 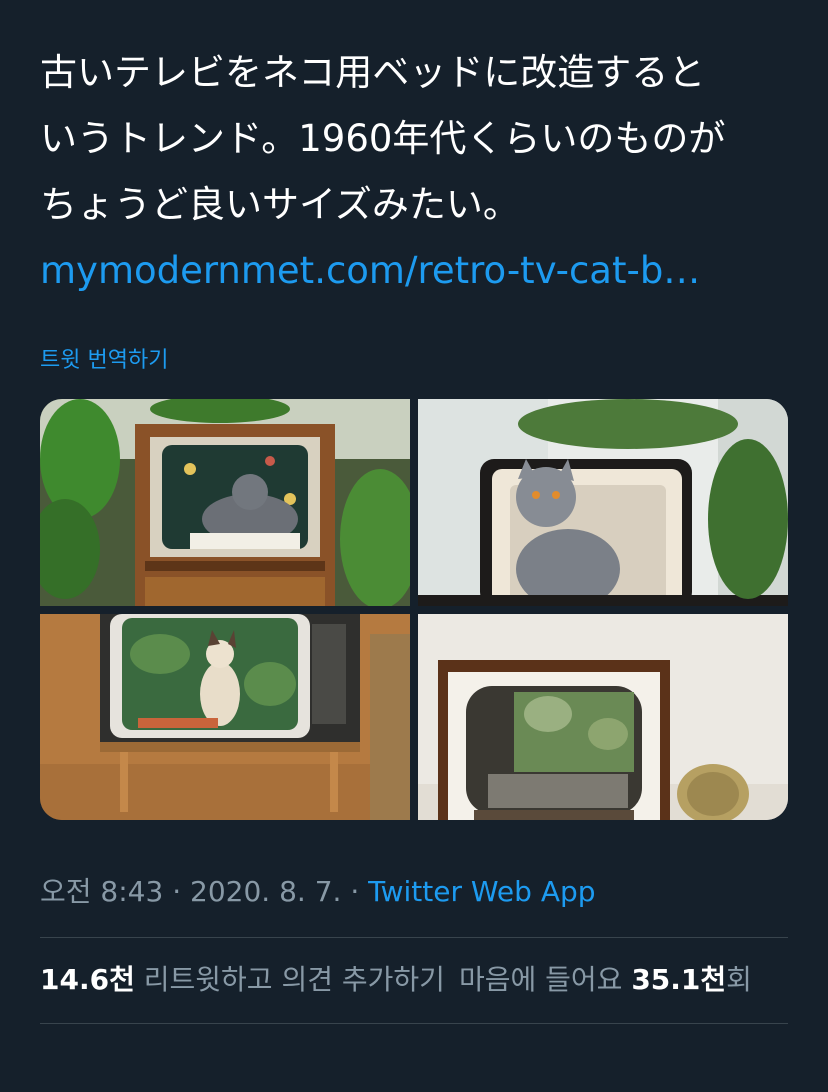 What do you see at coordinates (679, 979) in the screenshot?
I see `likes-count: 35.1천` at bounding box center [679, 979].